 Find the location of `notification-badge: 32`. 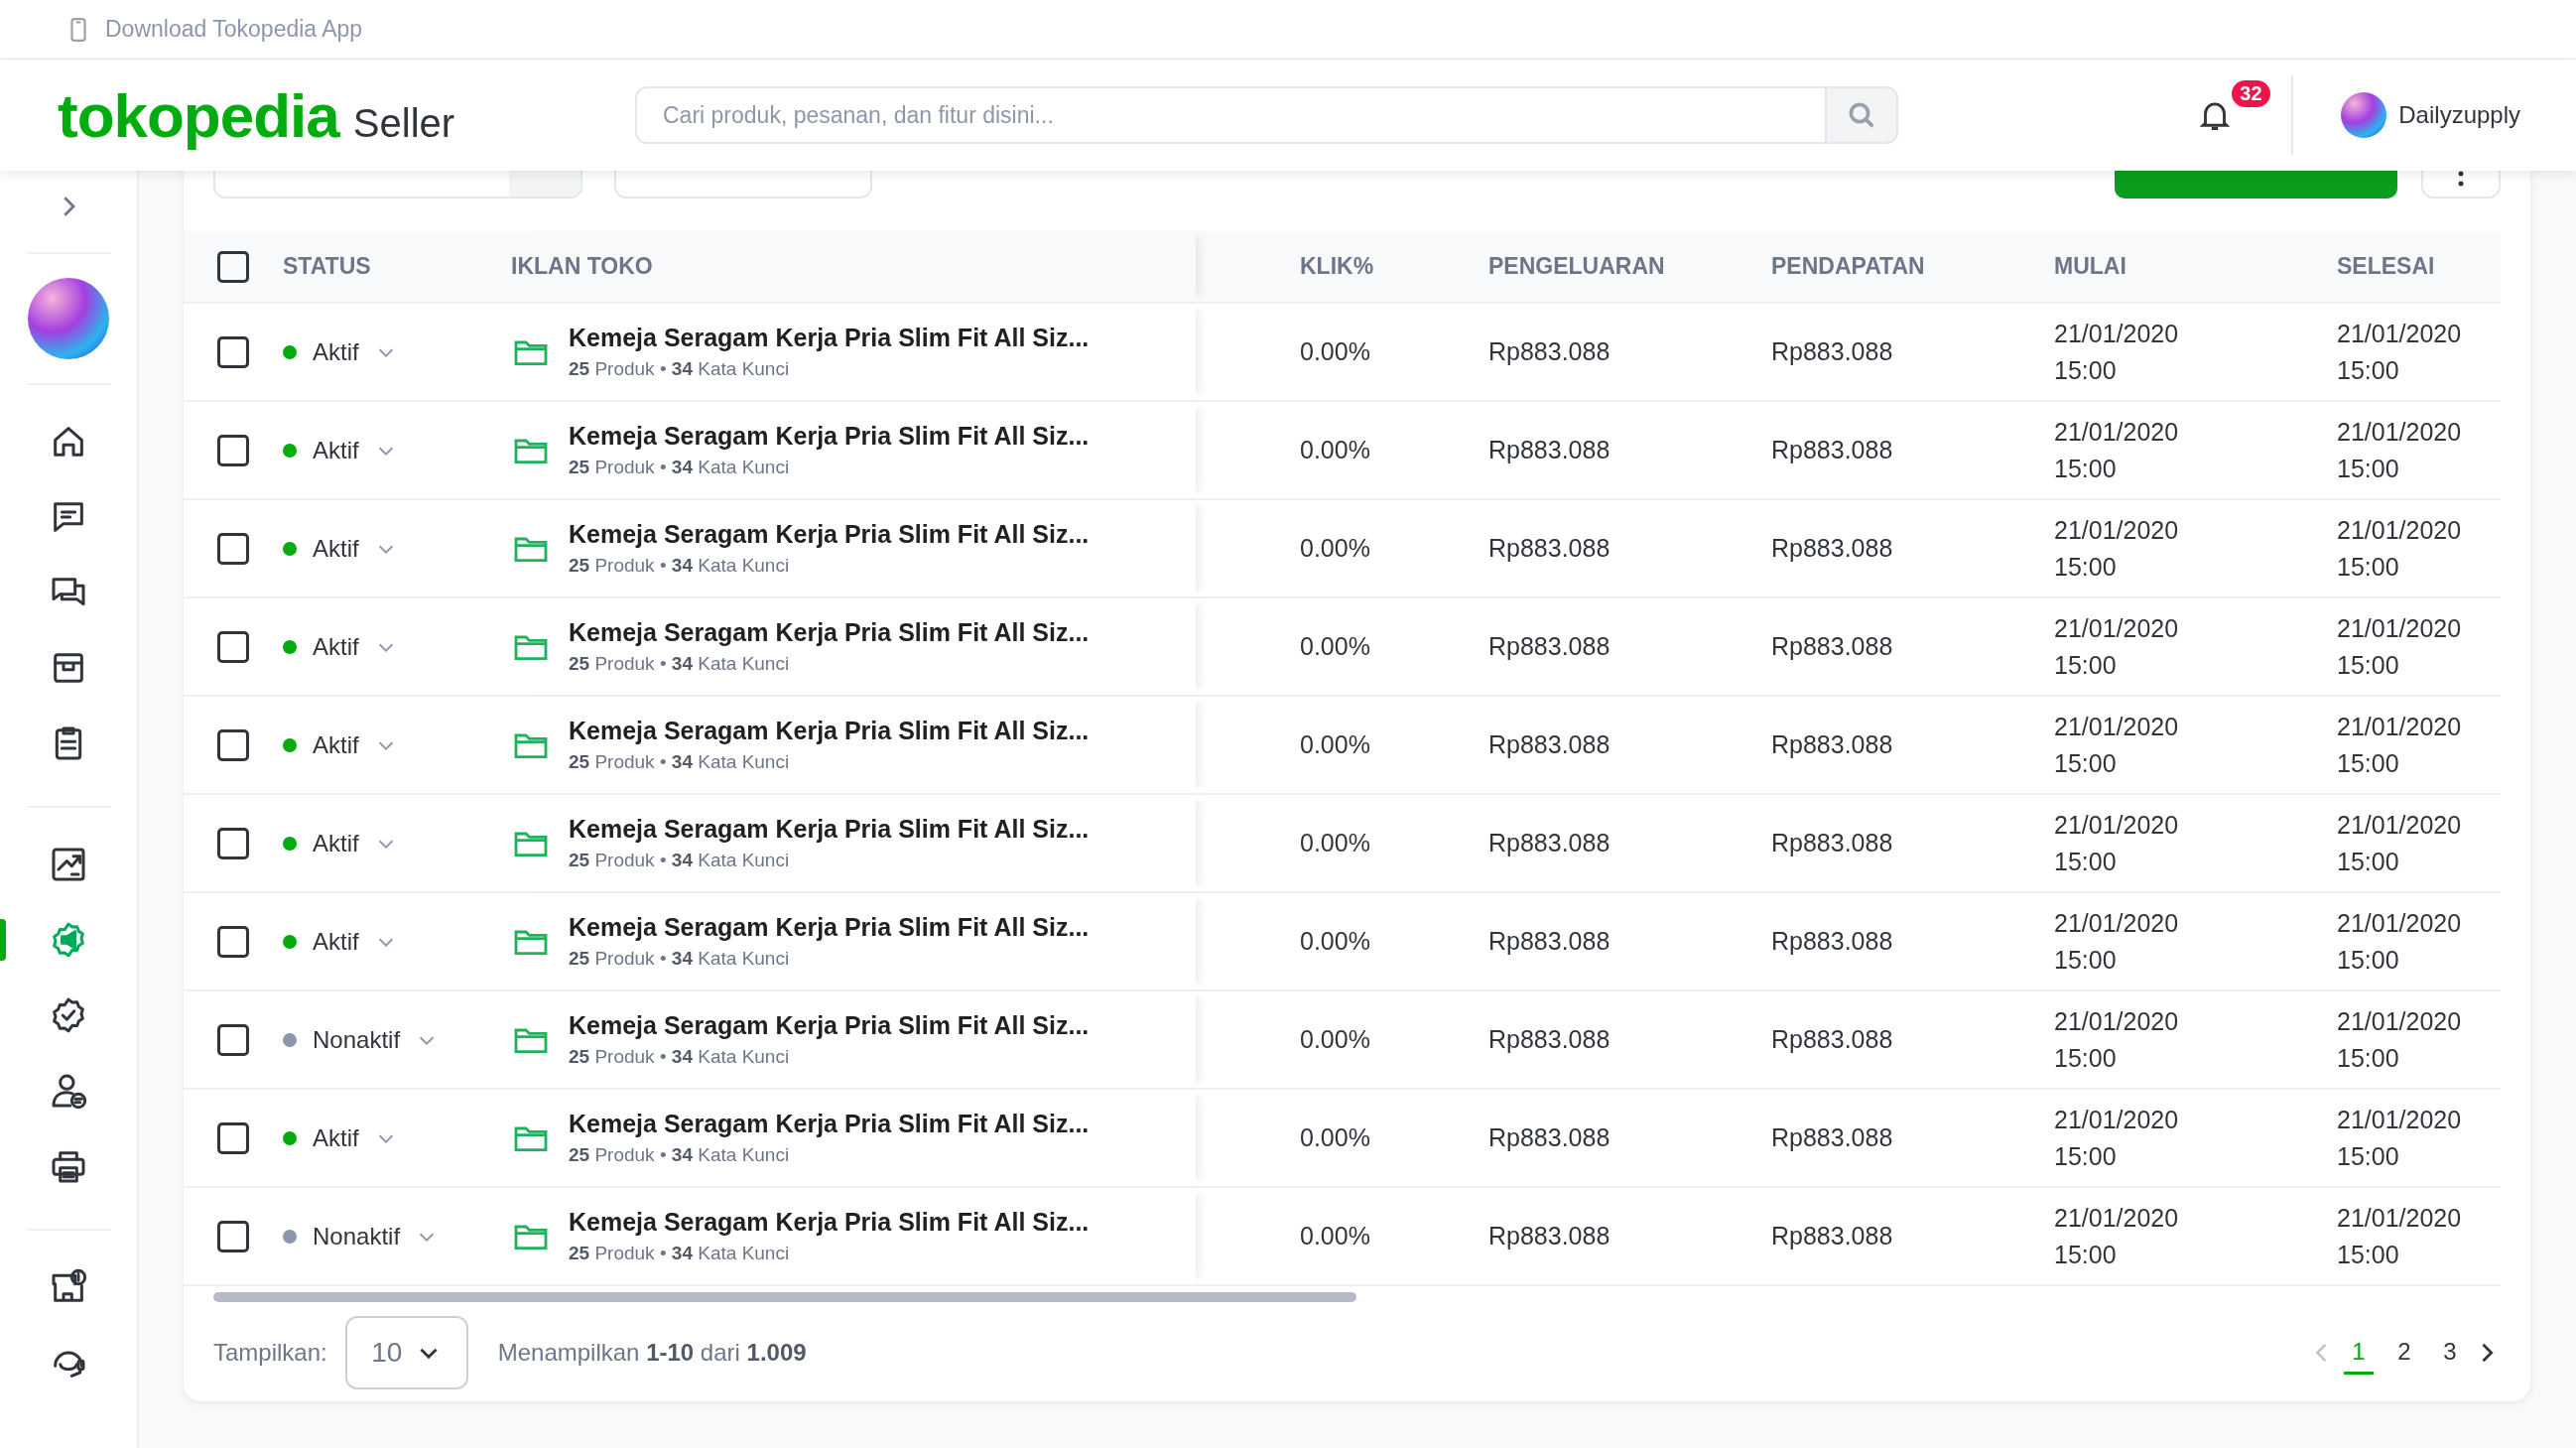

notification-badge: 32 is located at coordinates (2251, 94).